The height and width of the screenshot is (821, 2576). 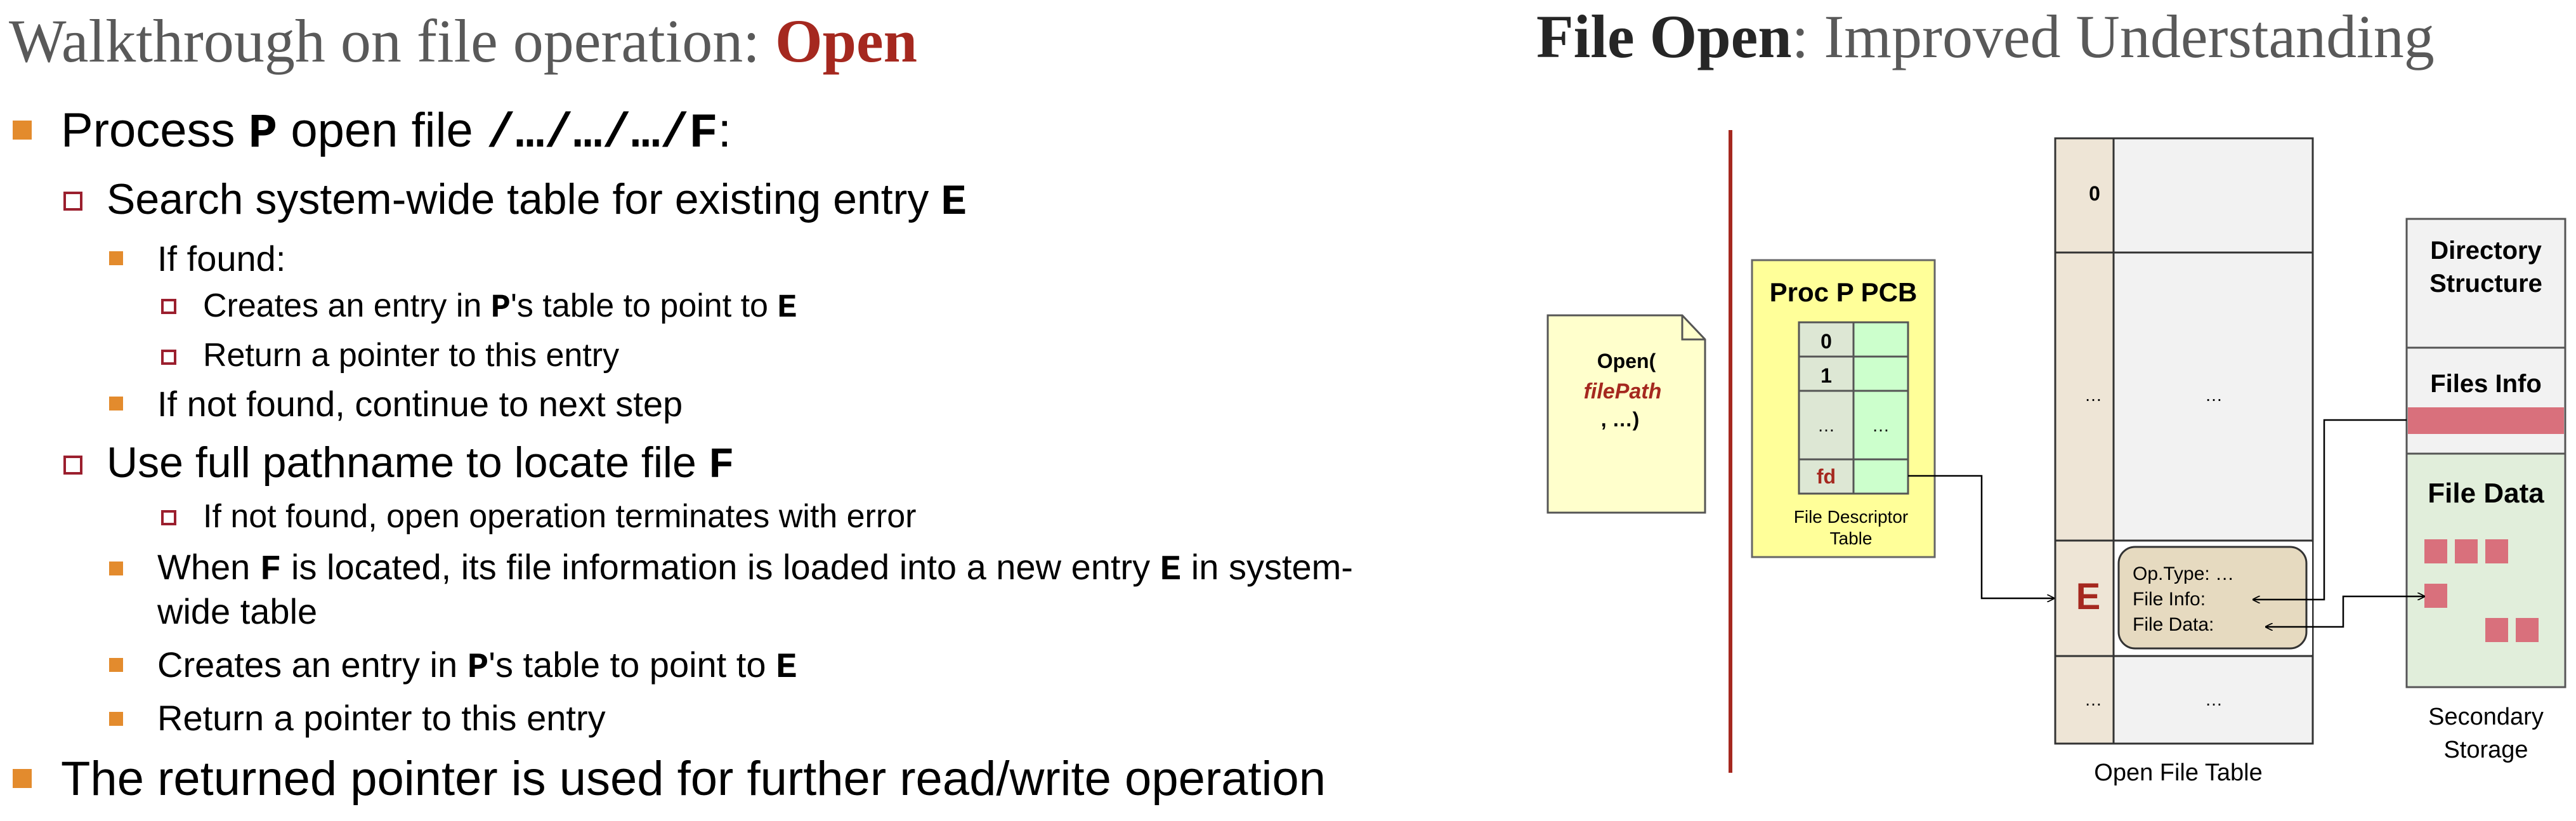 What do you see at coordinates (2486, 384) in the screenshot?
I see `storage-files-info: Files Info` at bounding box center [2486, 384].